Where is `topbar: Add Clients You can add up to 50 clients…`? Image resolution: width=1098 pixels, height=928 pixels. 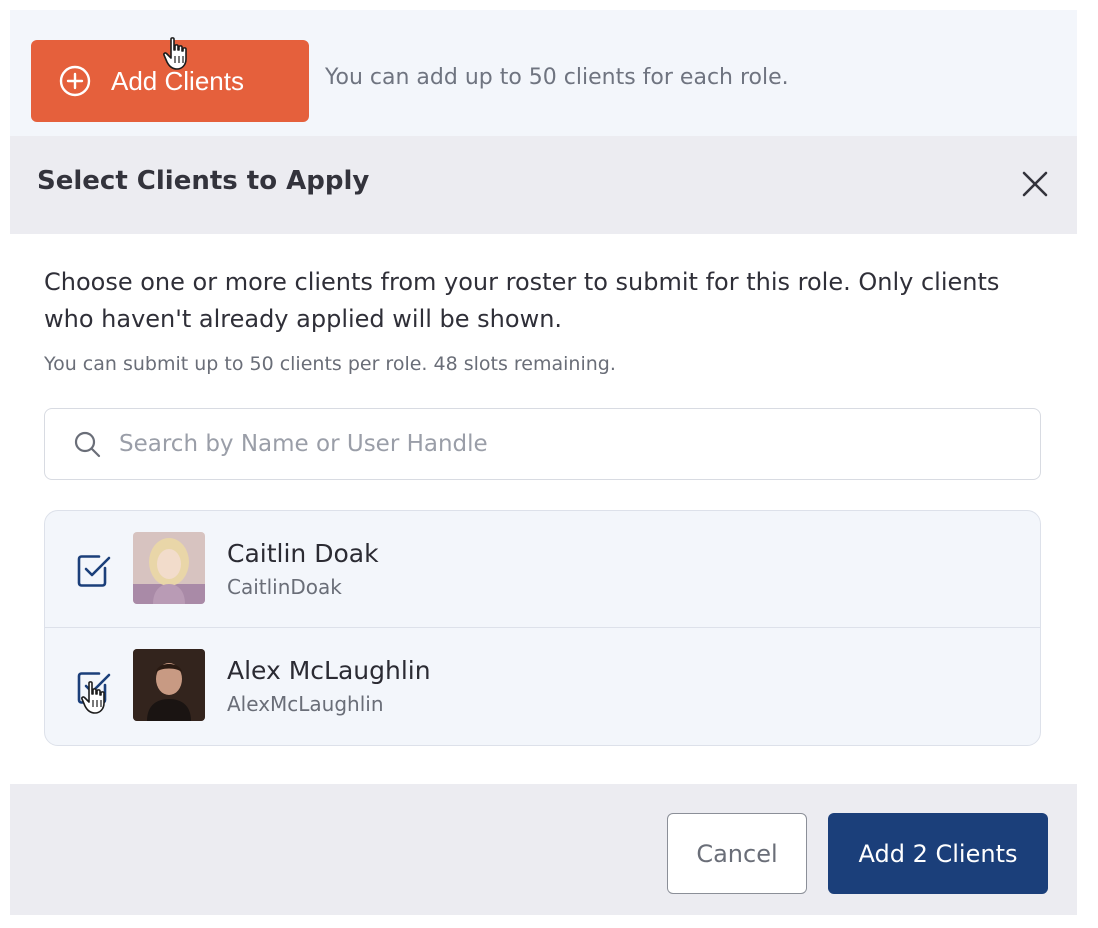 topbar: Add Clients You can add up to 50 clients… is located at coordinates (543, 73).